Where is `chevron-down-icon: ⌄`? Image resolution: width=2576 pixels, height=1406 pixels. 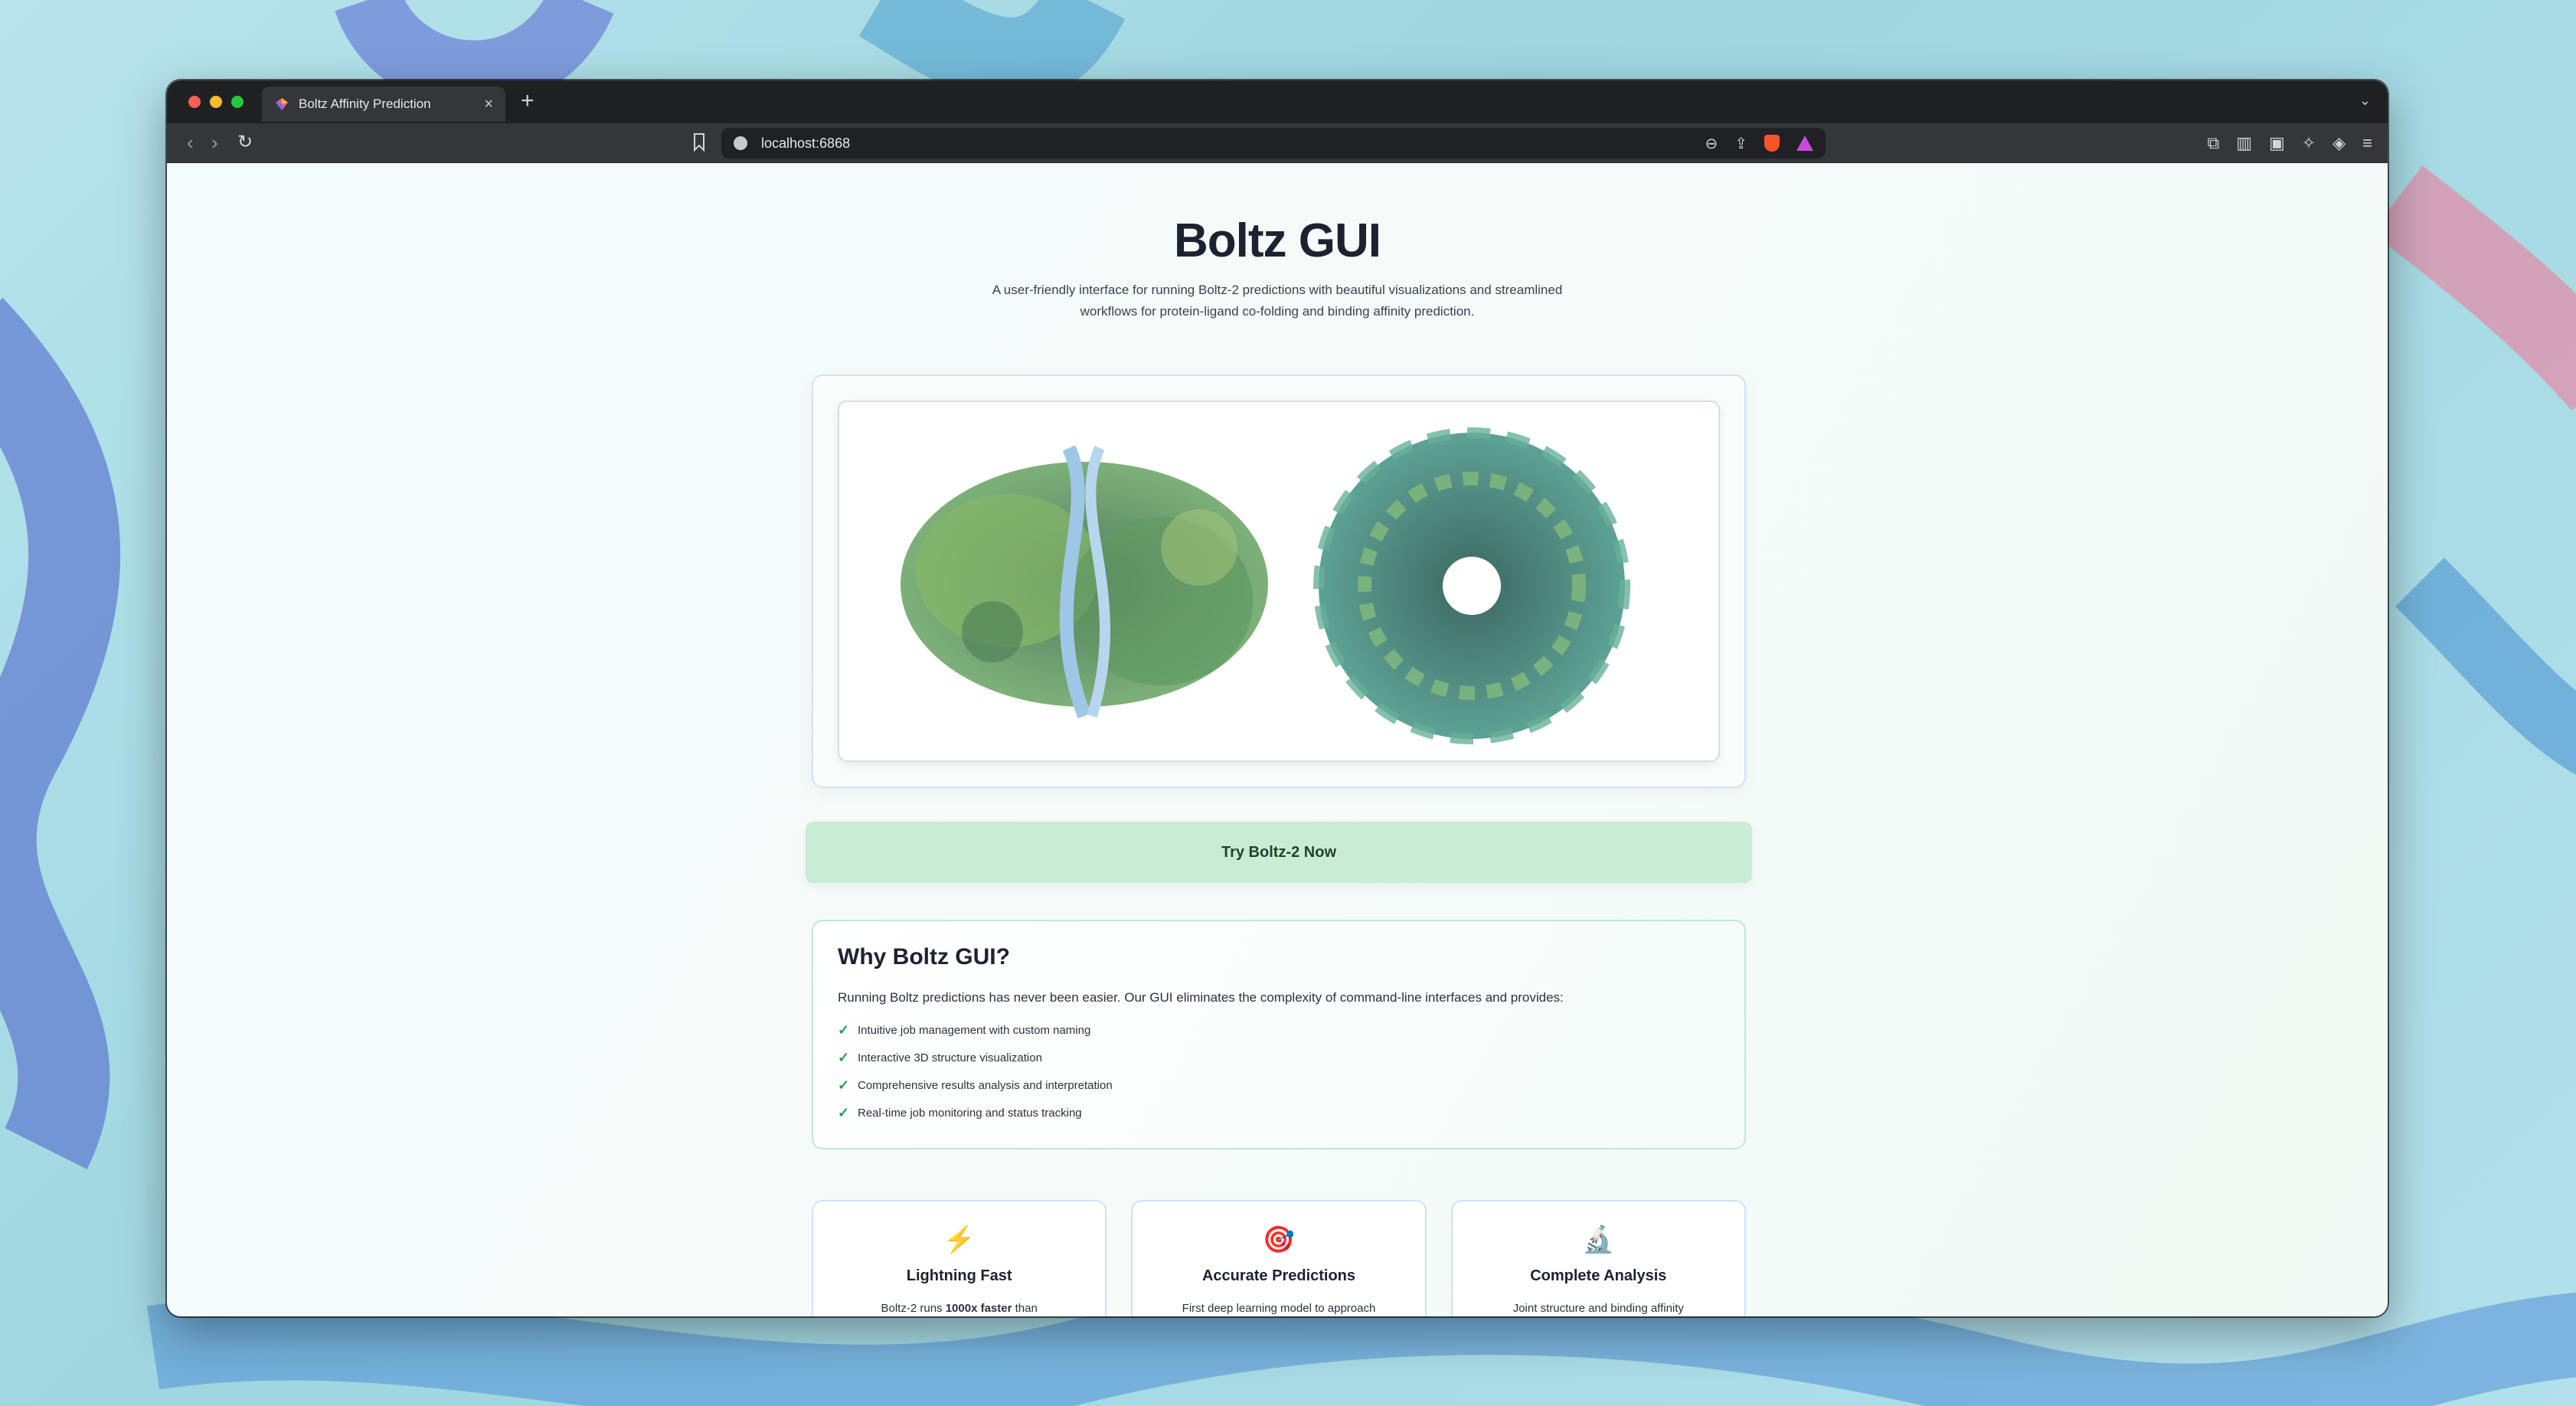
chevron-down-icon: ⌄ is located at coordinates (2365, 101).